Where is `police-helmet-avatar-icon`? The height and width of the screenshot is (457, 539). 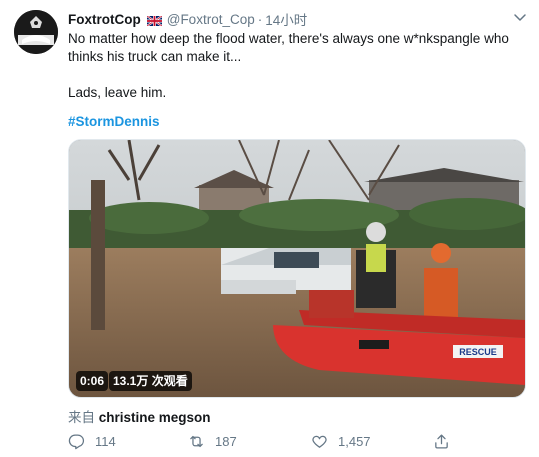 police-helmet-avatar-icon is located at coordinates (36, 32).